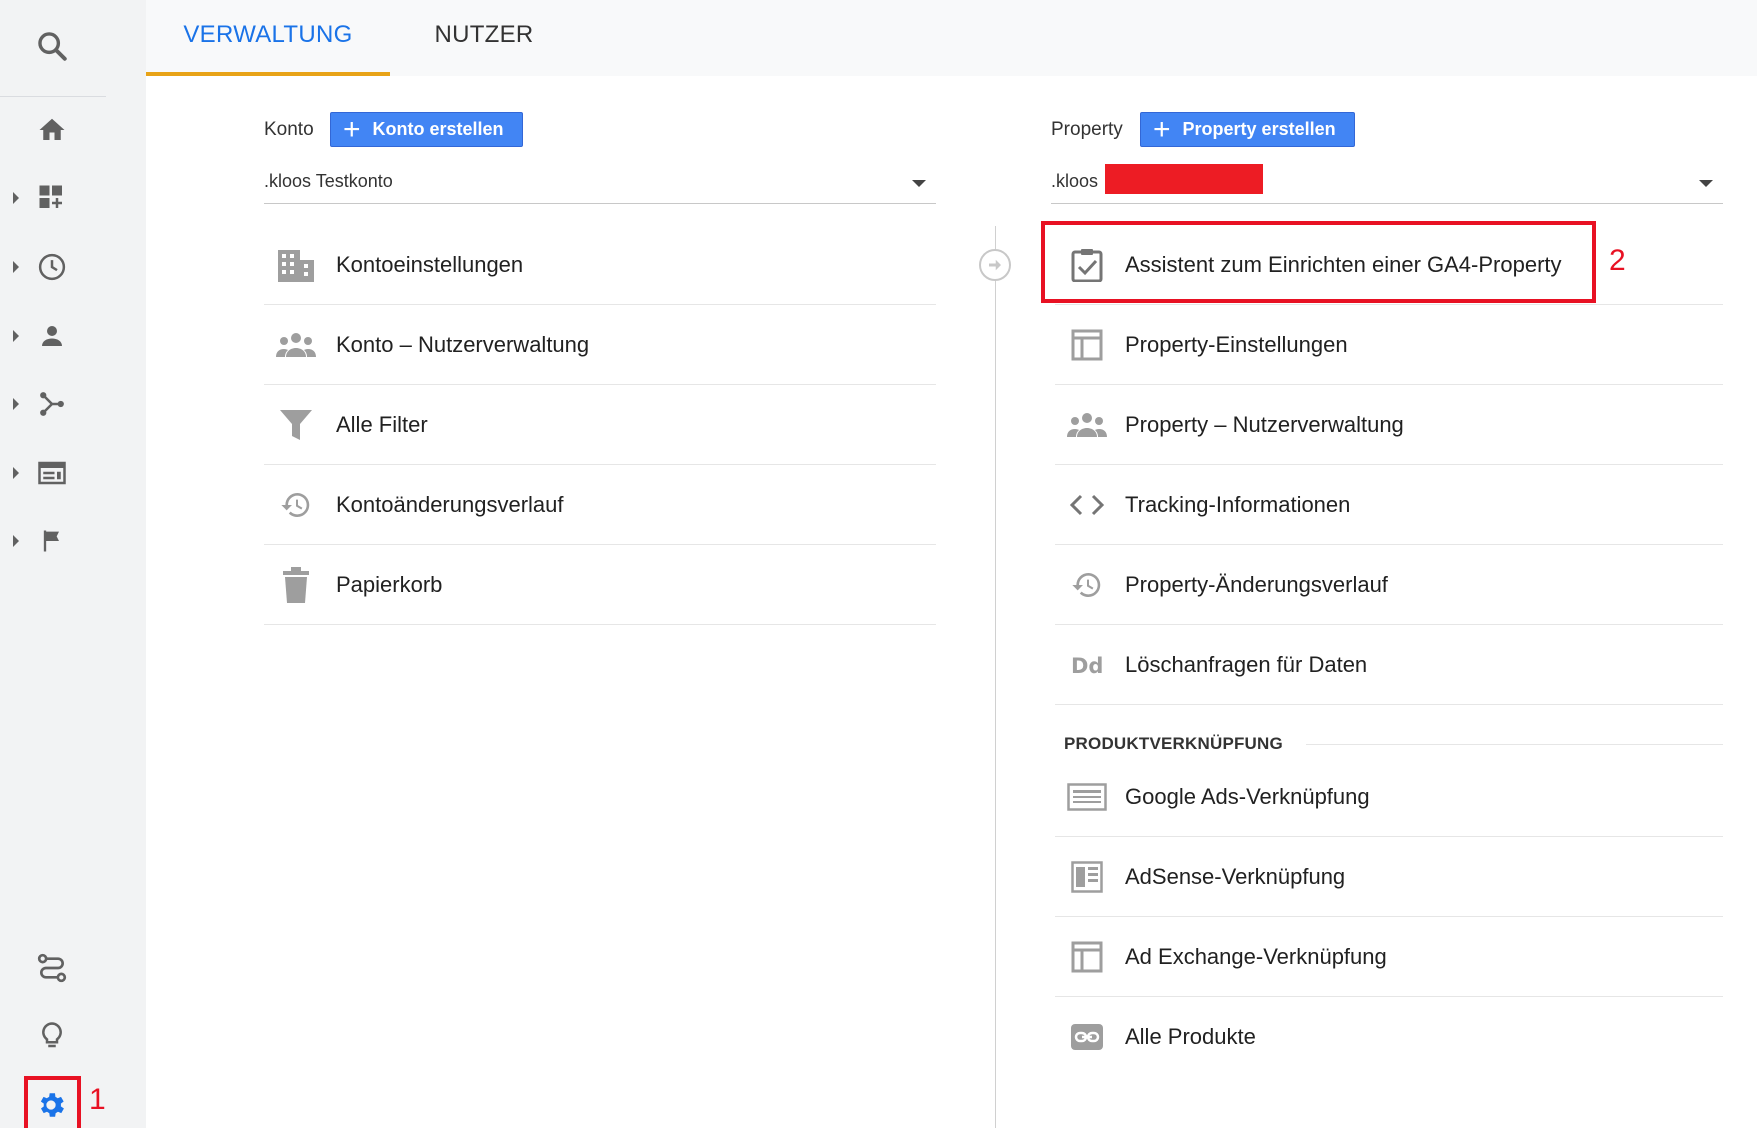  Describe the element at coordinates (52, 473) in the screenshot. I see `behavior-icon` at that location.